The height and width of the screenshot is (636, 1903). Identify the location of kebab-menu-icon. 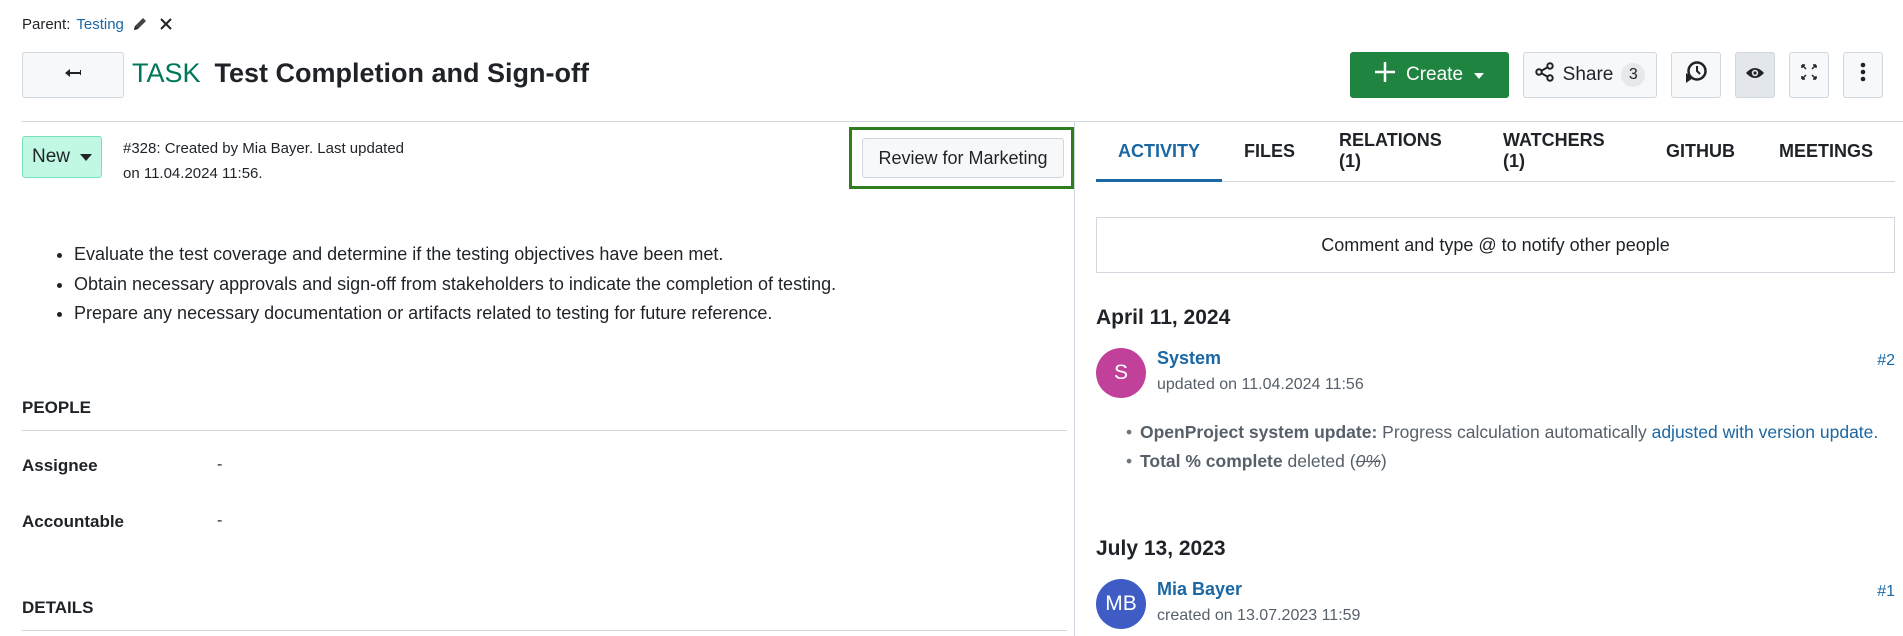
(1863, 75).